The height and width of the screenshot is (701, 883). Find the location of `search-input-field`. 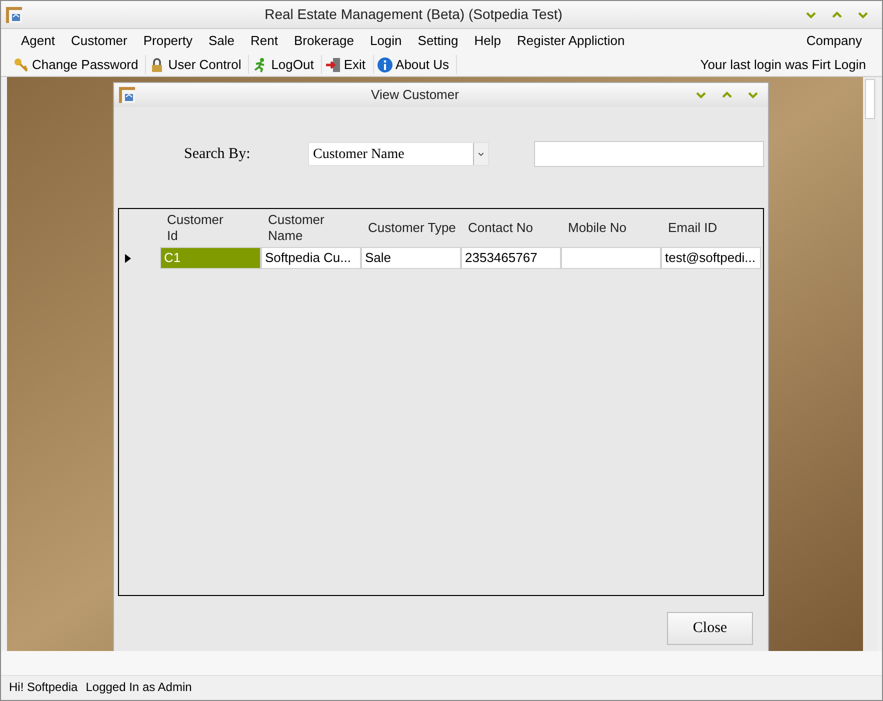

search-input-field is located at coordinates (649, 154).